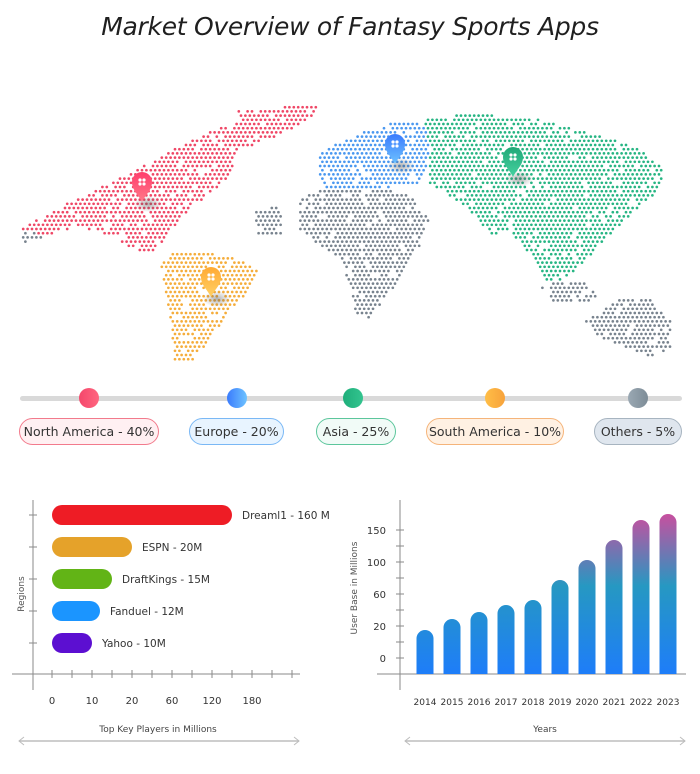 This screenshot has height=774, width=700. What do you see at coordinates (261, 220) in the screenshot?
I see `map-dot-islands` at bounding box center [261, 220].